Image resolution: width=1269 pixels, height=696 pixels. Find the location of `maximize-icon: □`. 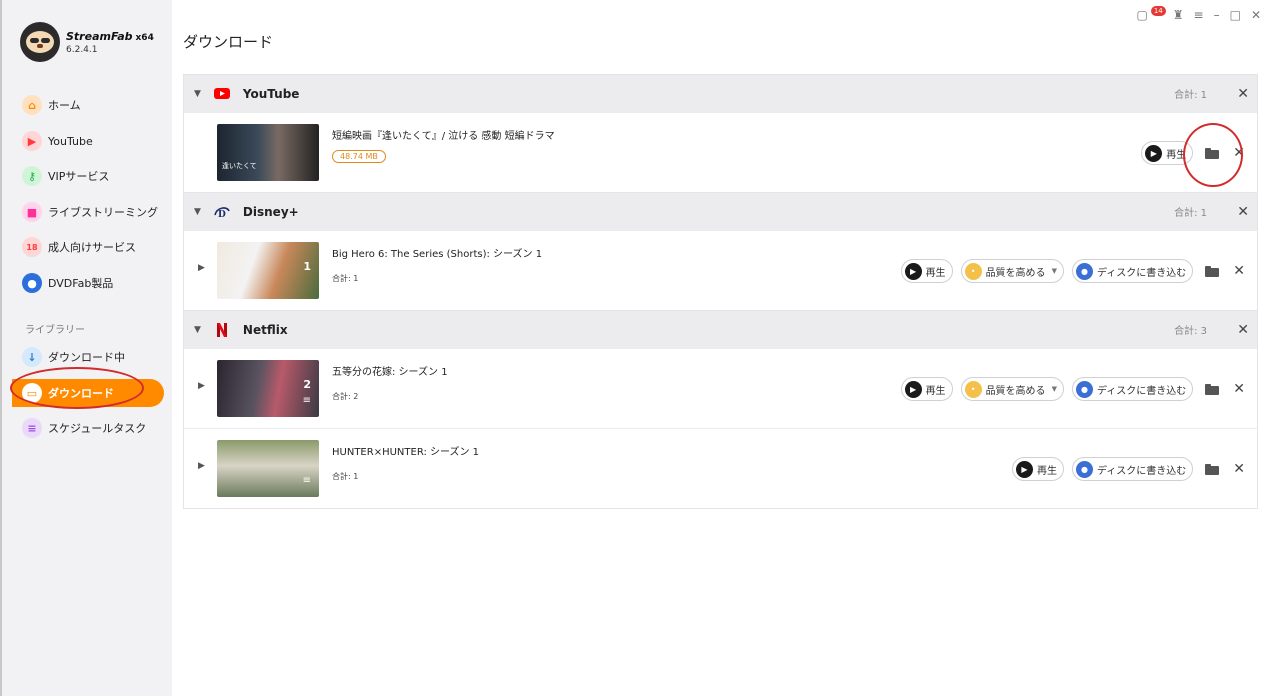

maximize-icon: □ is located at coordinates (1235, 15).